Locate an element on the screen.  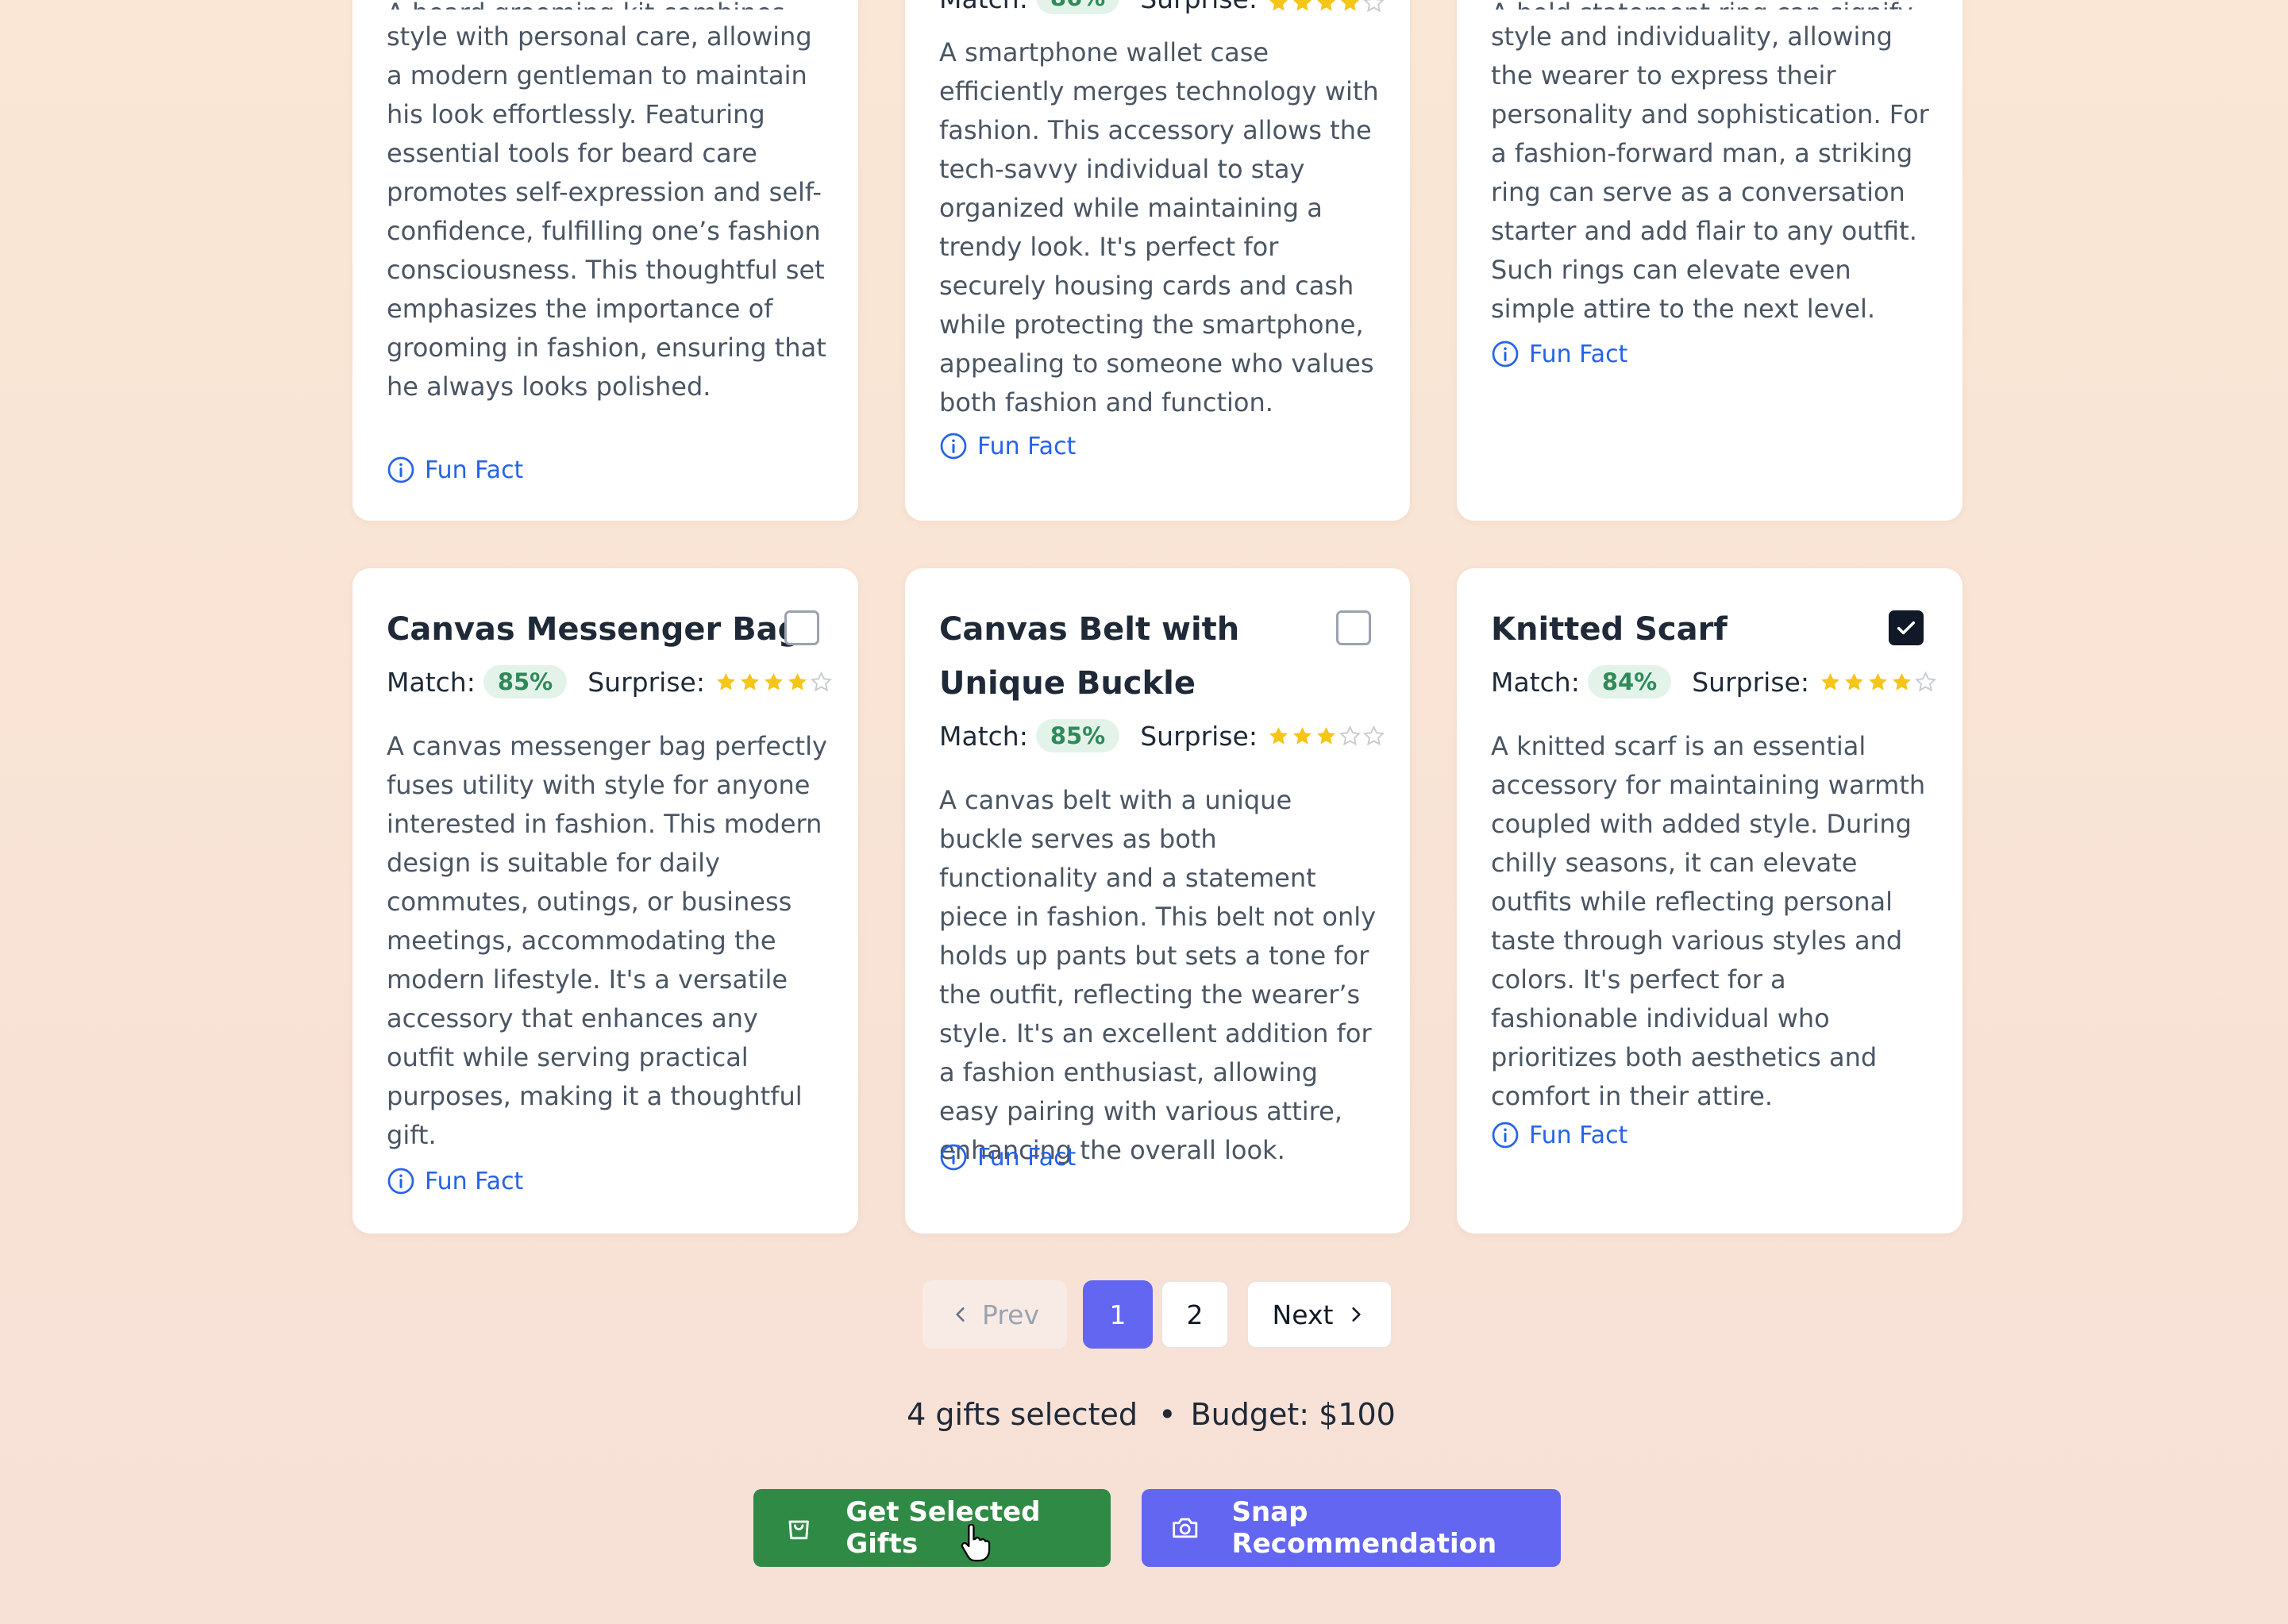
snap-recommendation-button: Snap Recommendation is located at coordinates (1351, 1528).